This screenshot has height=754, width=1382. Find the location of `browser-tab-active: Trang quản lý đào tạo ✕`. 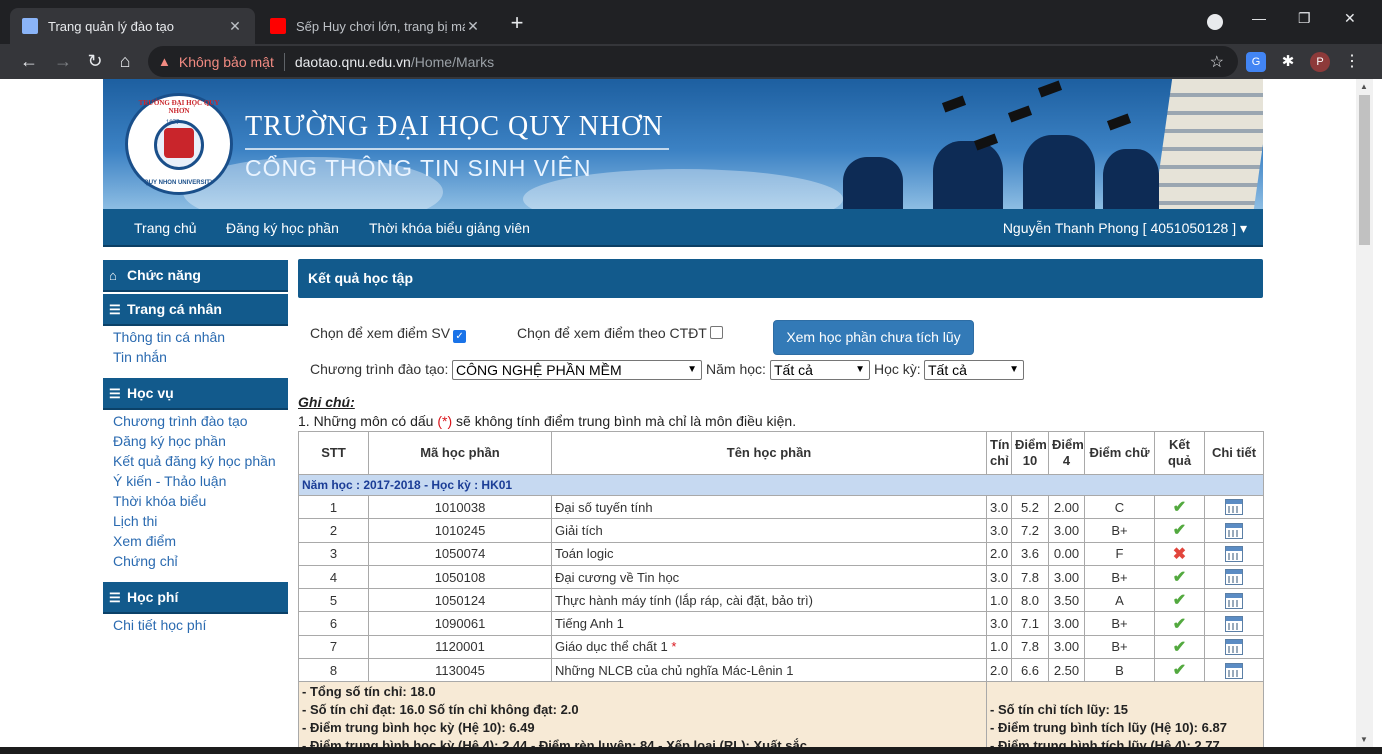

browser-tab-active: Trang quản lý đào tạo ✕ is located at coordinates (132, 26).